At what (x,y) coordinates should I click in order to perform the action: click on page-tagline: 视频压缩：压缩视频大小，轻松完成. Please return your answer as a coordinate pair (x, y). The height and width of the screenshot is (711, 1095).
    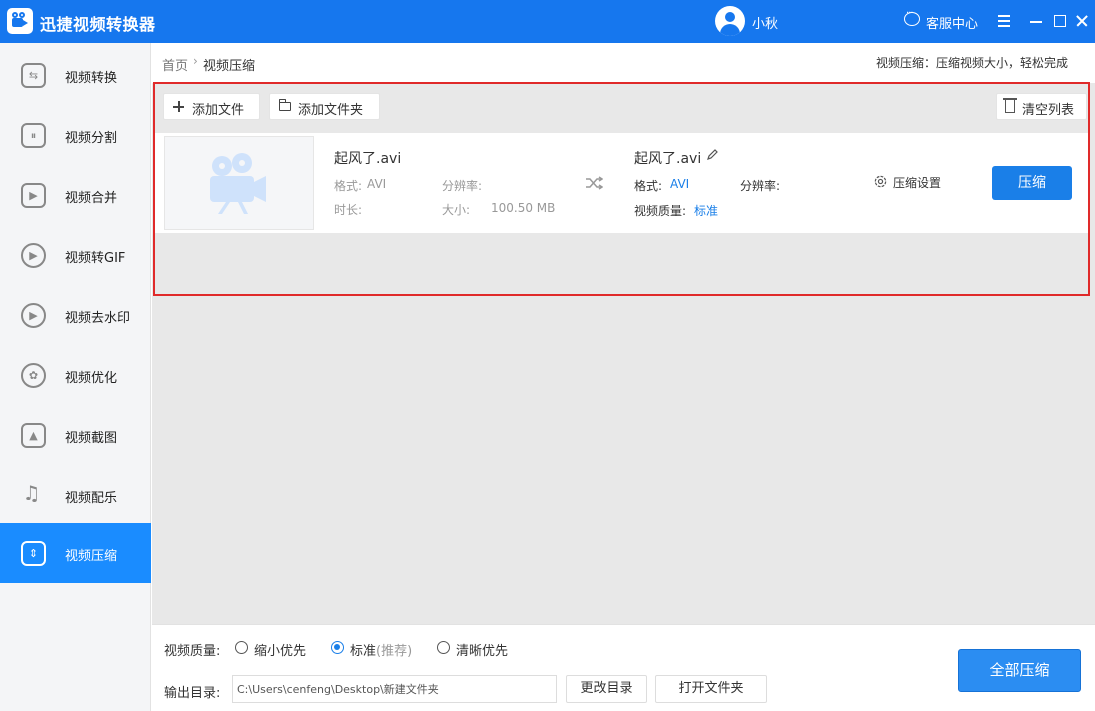
    Looking at the image, I should click on (972, 63).